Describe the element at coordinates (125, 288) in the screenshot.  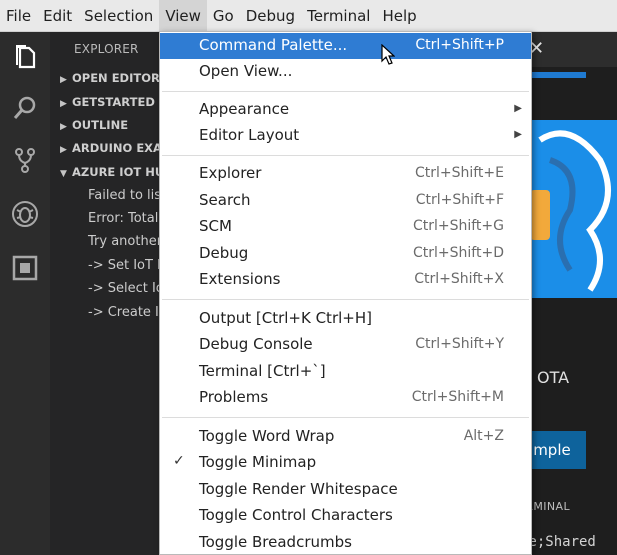
I see `azure-link-select-iot-hub: -> Select Io` at that location.